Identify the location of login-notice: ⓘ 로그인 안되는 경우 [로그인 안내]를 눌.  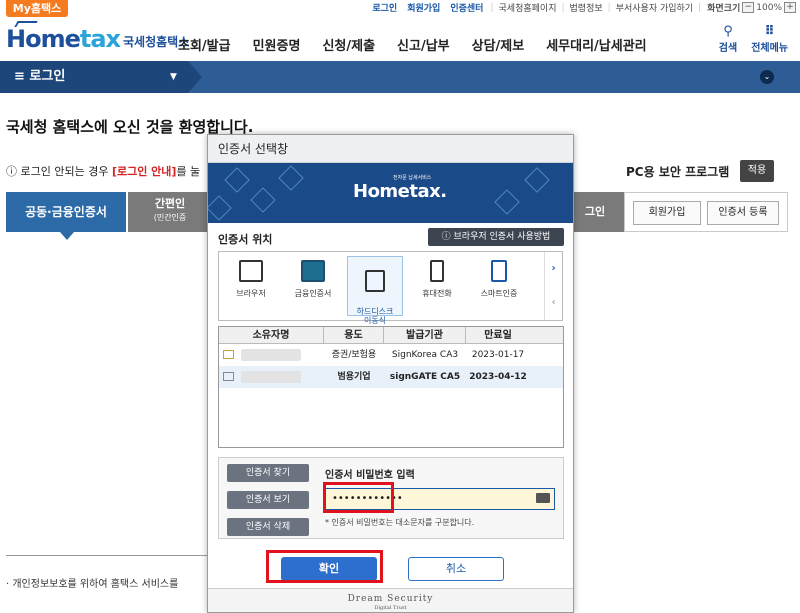
(103, 171).